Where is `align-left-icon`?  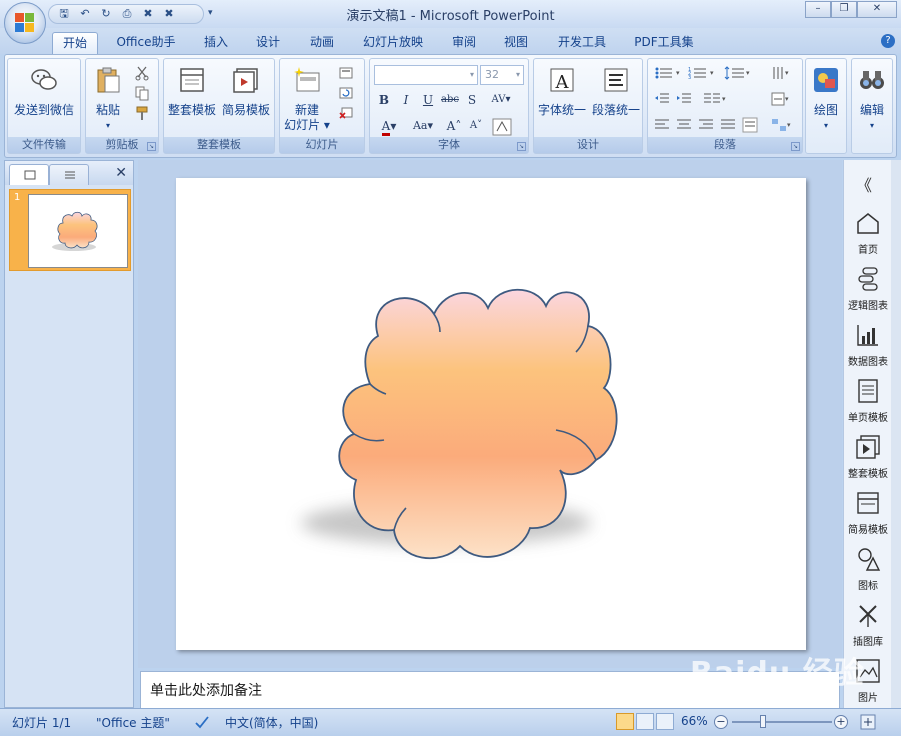
align-left-icon is located at coordinates (662, 125).